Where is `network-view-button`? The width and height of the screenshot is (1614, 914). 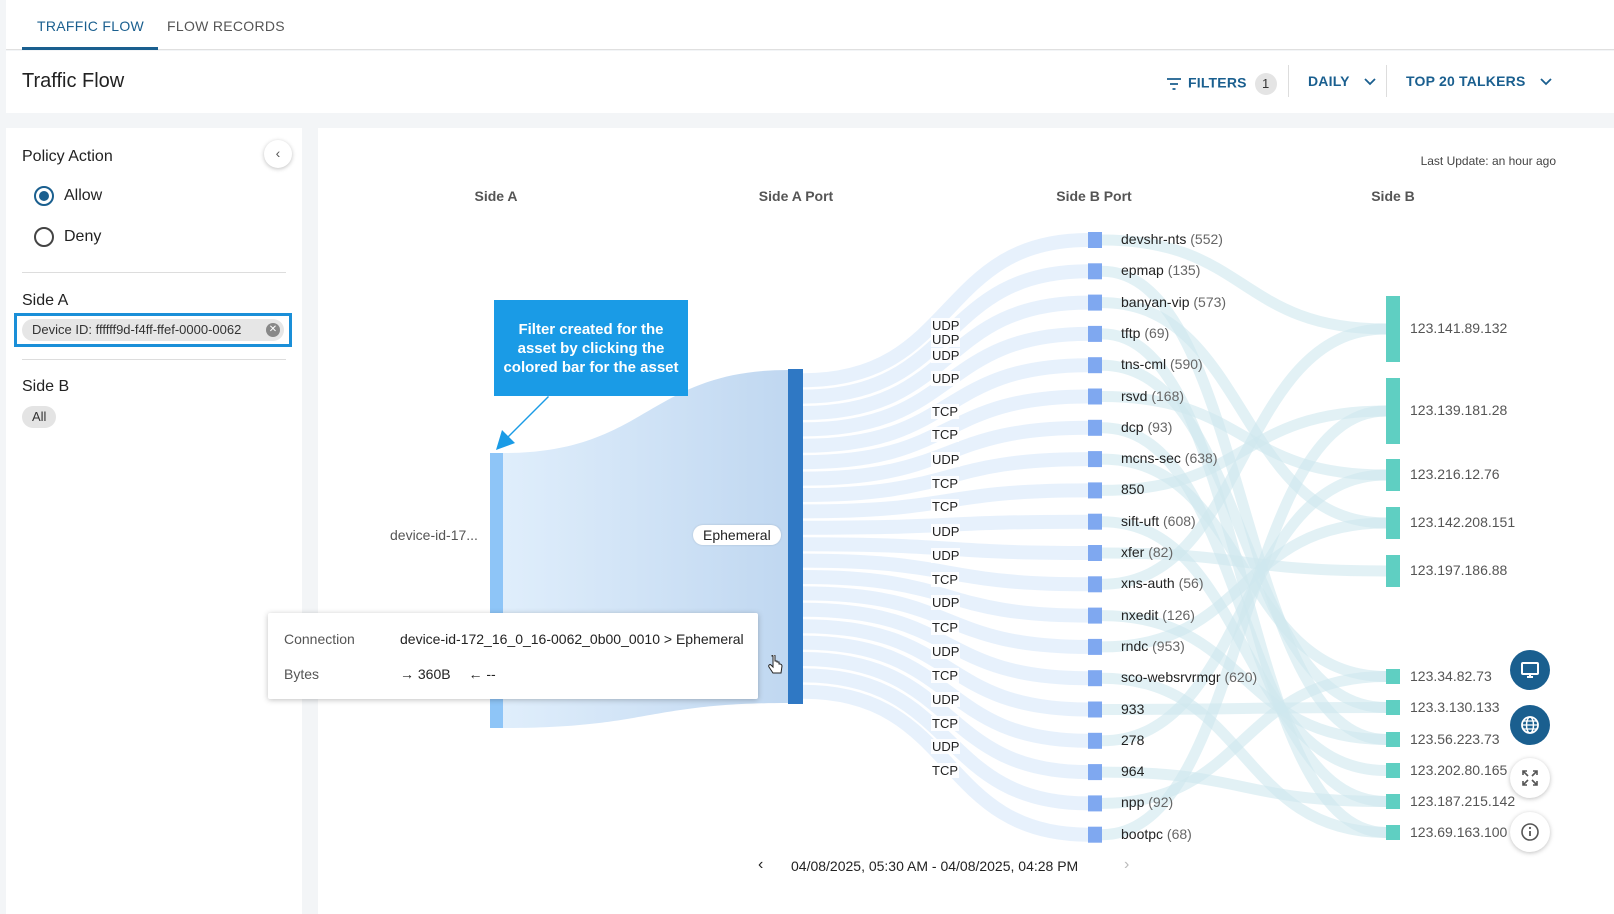
network-view-button is located at coordinates (1530, 725).